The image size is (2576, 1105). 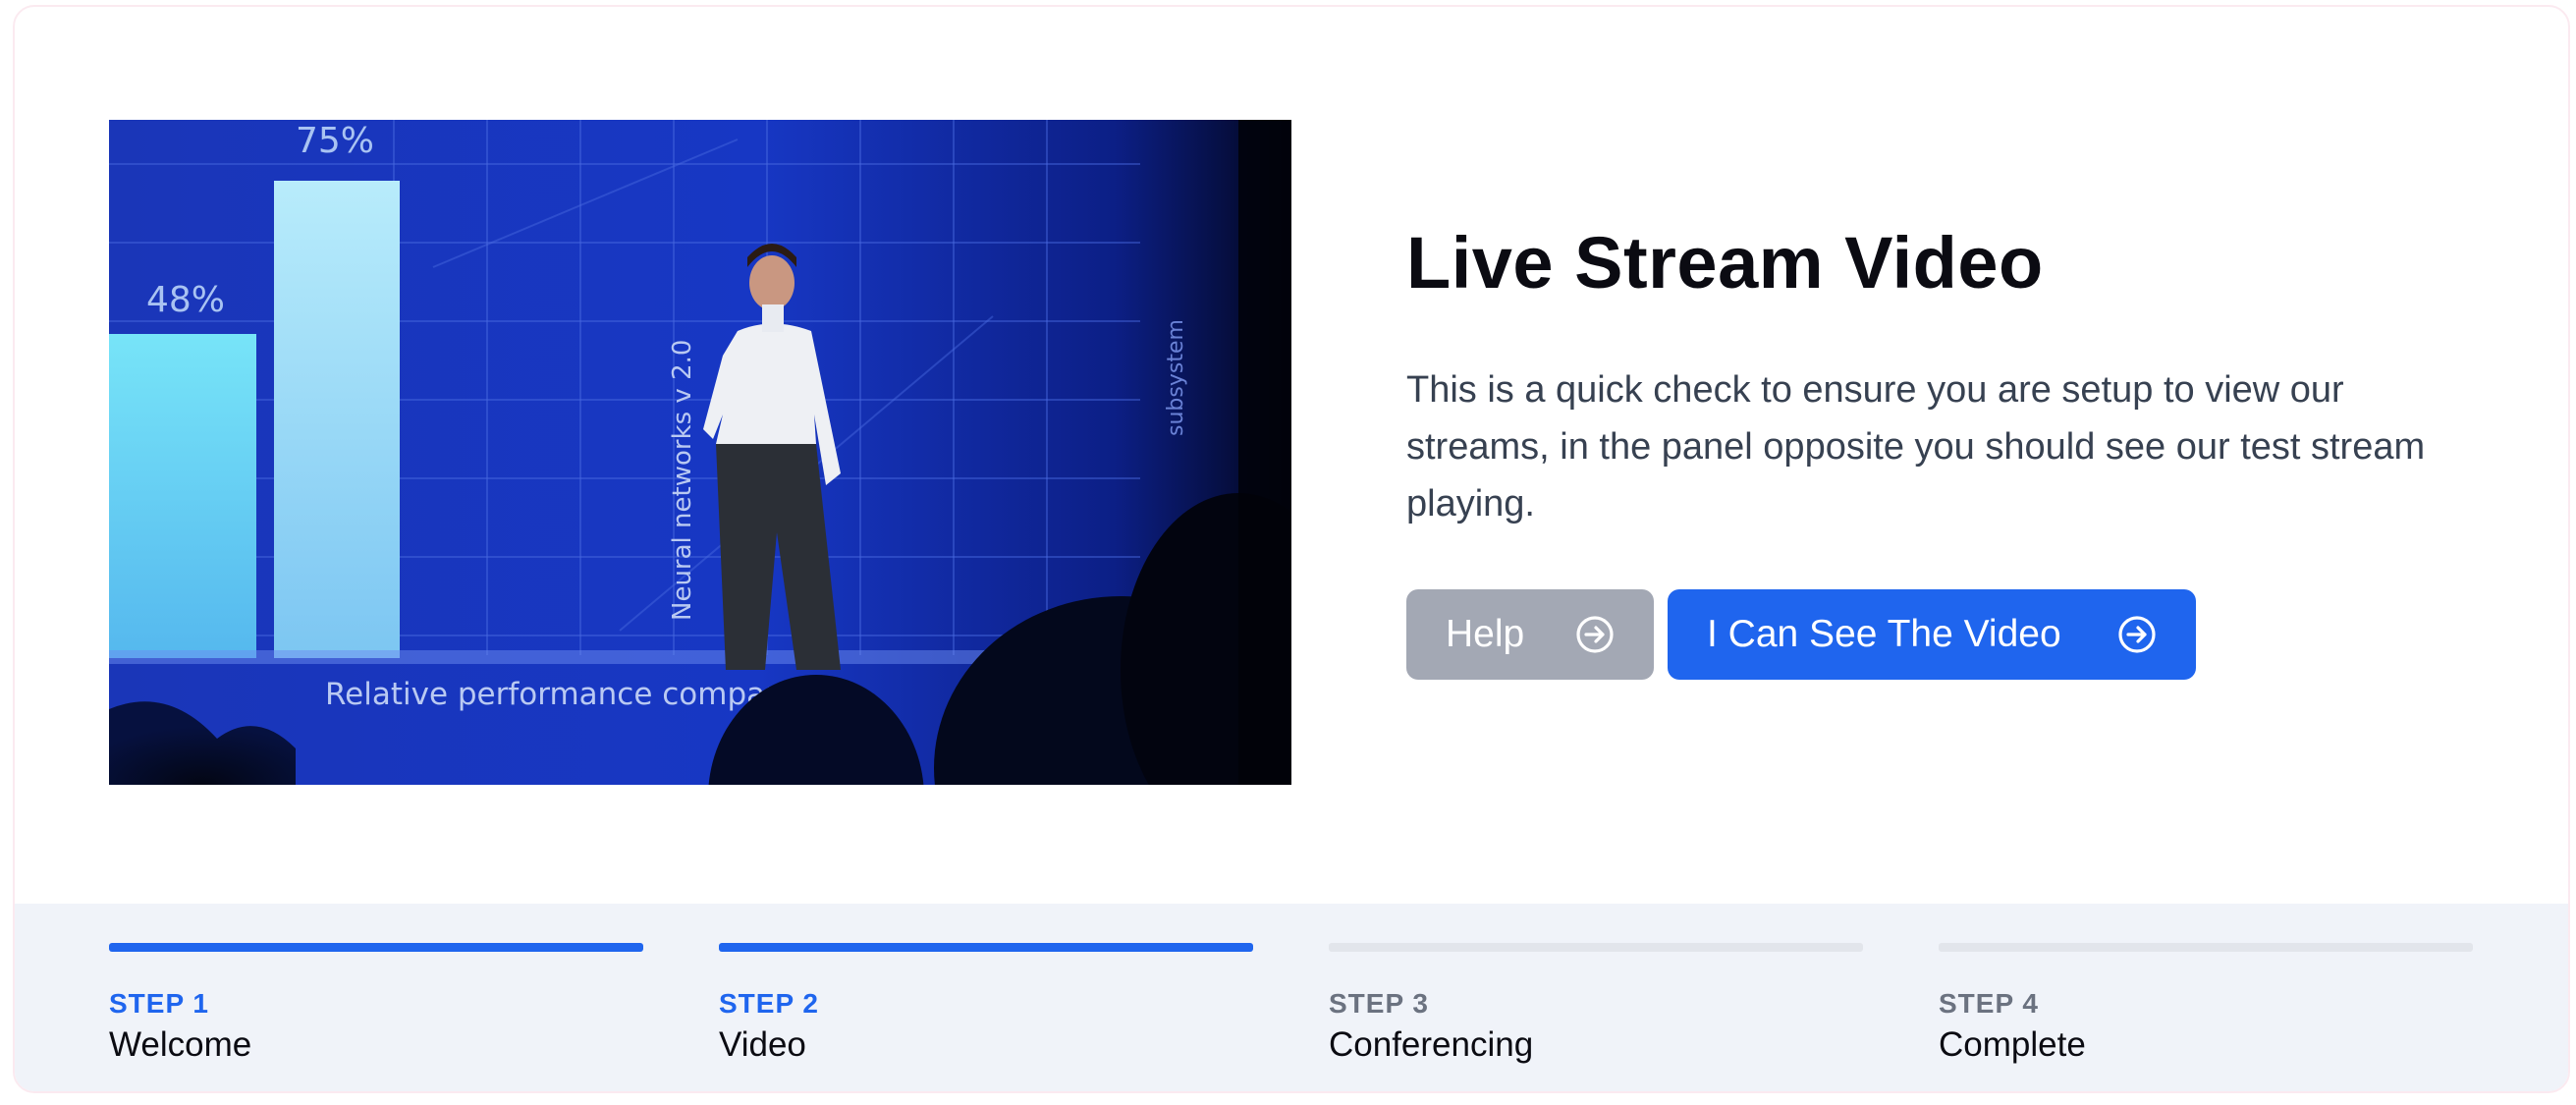 I want to click on step-number: STEP 2, so click(x=769, y=1003).